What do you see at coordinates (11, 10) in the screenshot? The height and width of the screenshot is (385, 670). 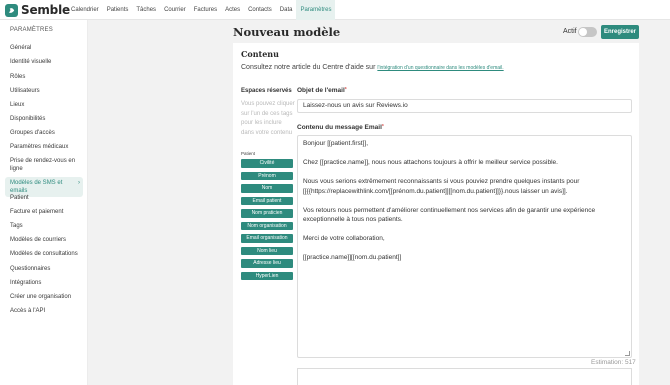 I see `semble-logo-icon` at bounding box center [11, 10].